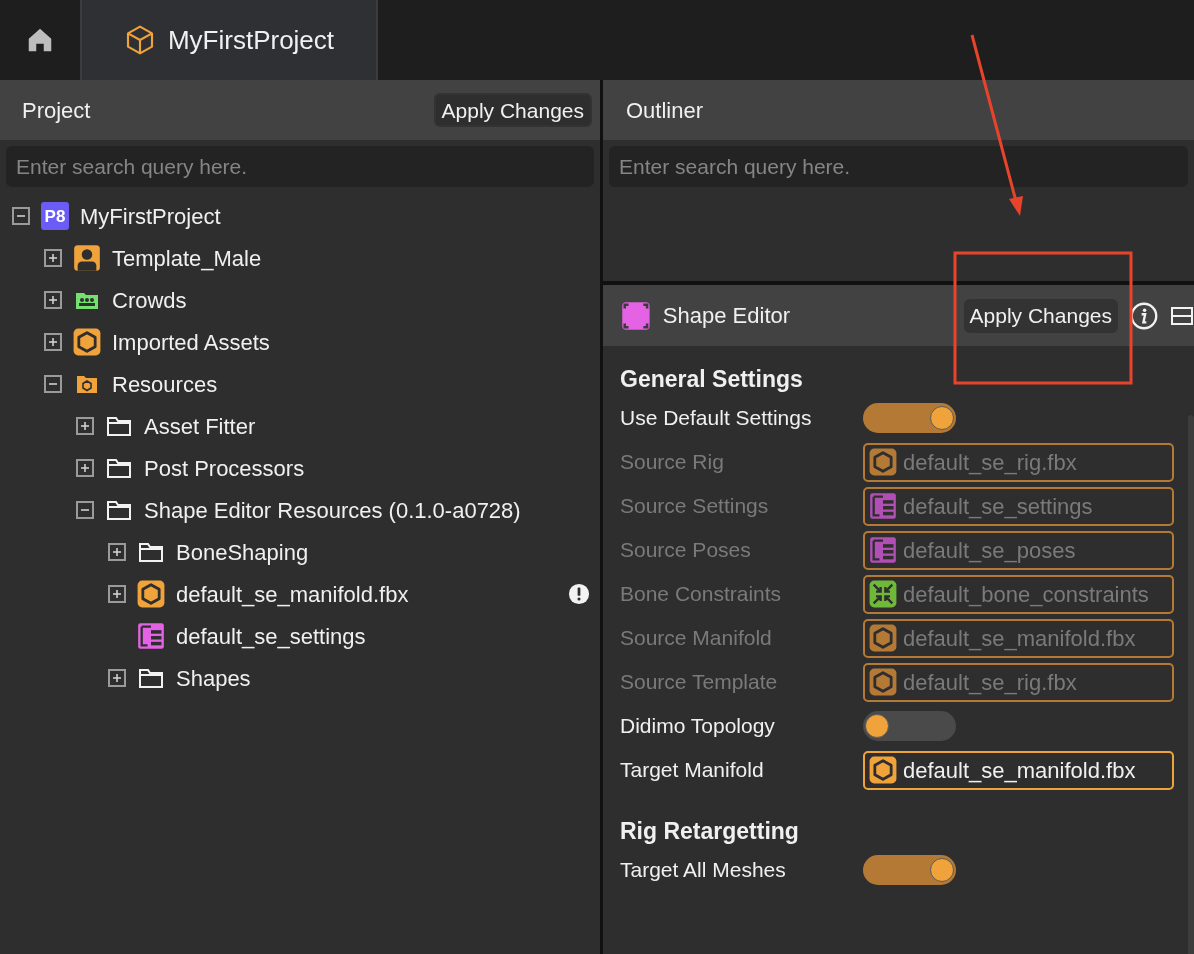  I want to click on property-label: Use Default Settings, so click(716, 418).